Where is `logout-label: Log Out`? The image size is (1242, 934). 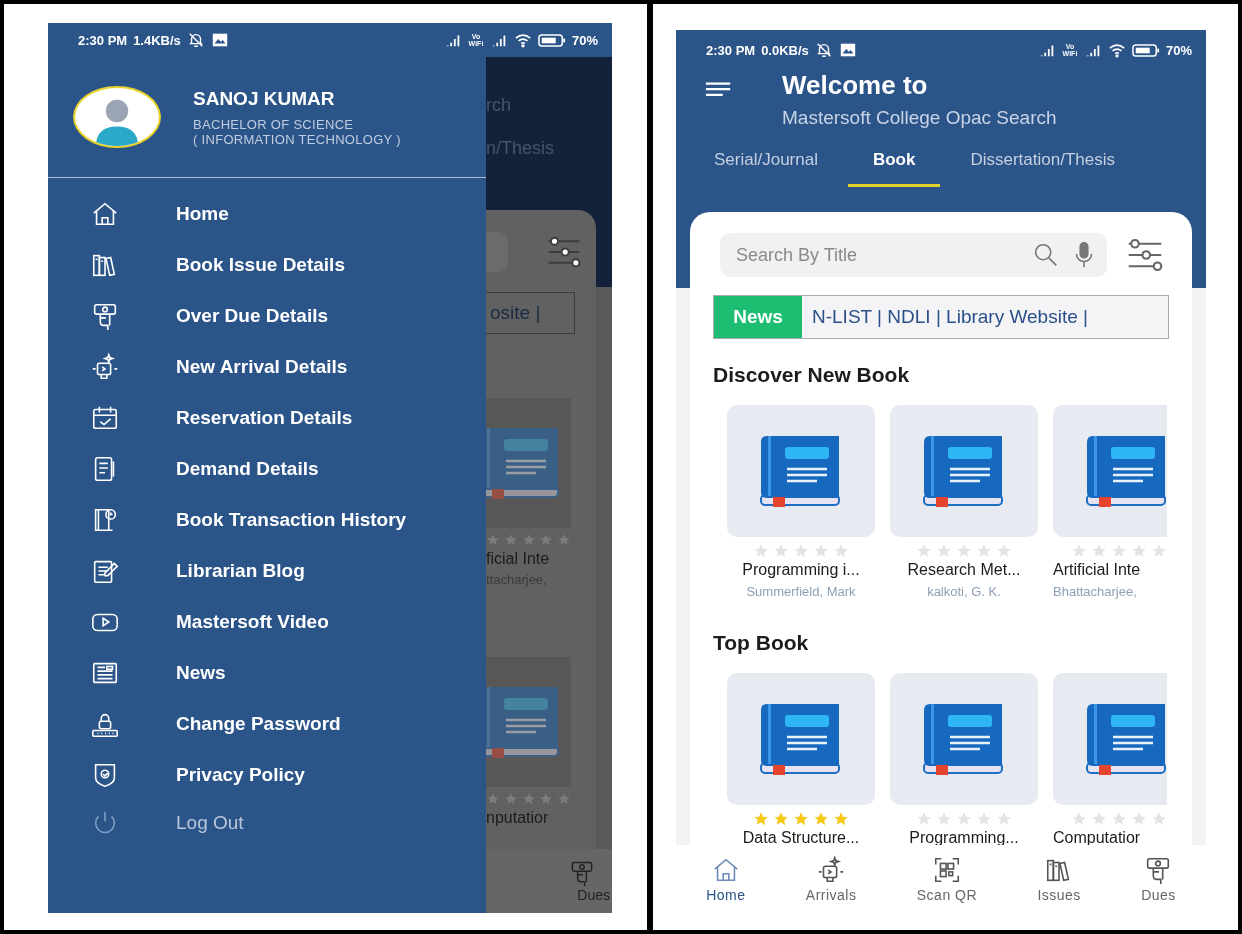
logout-label: Log Out is located at coordinates (210, 823).